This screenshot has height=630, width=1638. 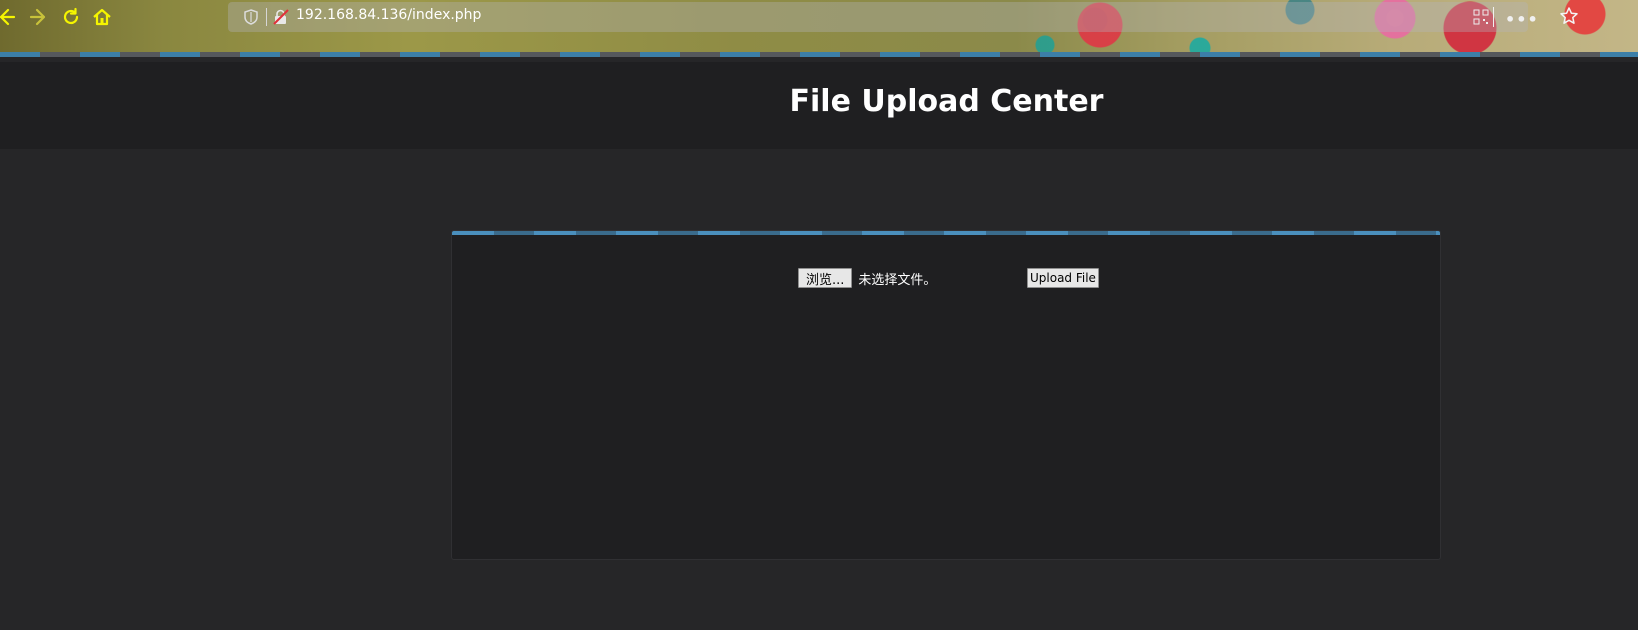 I want to click on file-input: 浏览... 未选择文件。, so click(x=867, y=278).